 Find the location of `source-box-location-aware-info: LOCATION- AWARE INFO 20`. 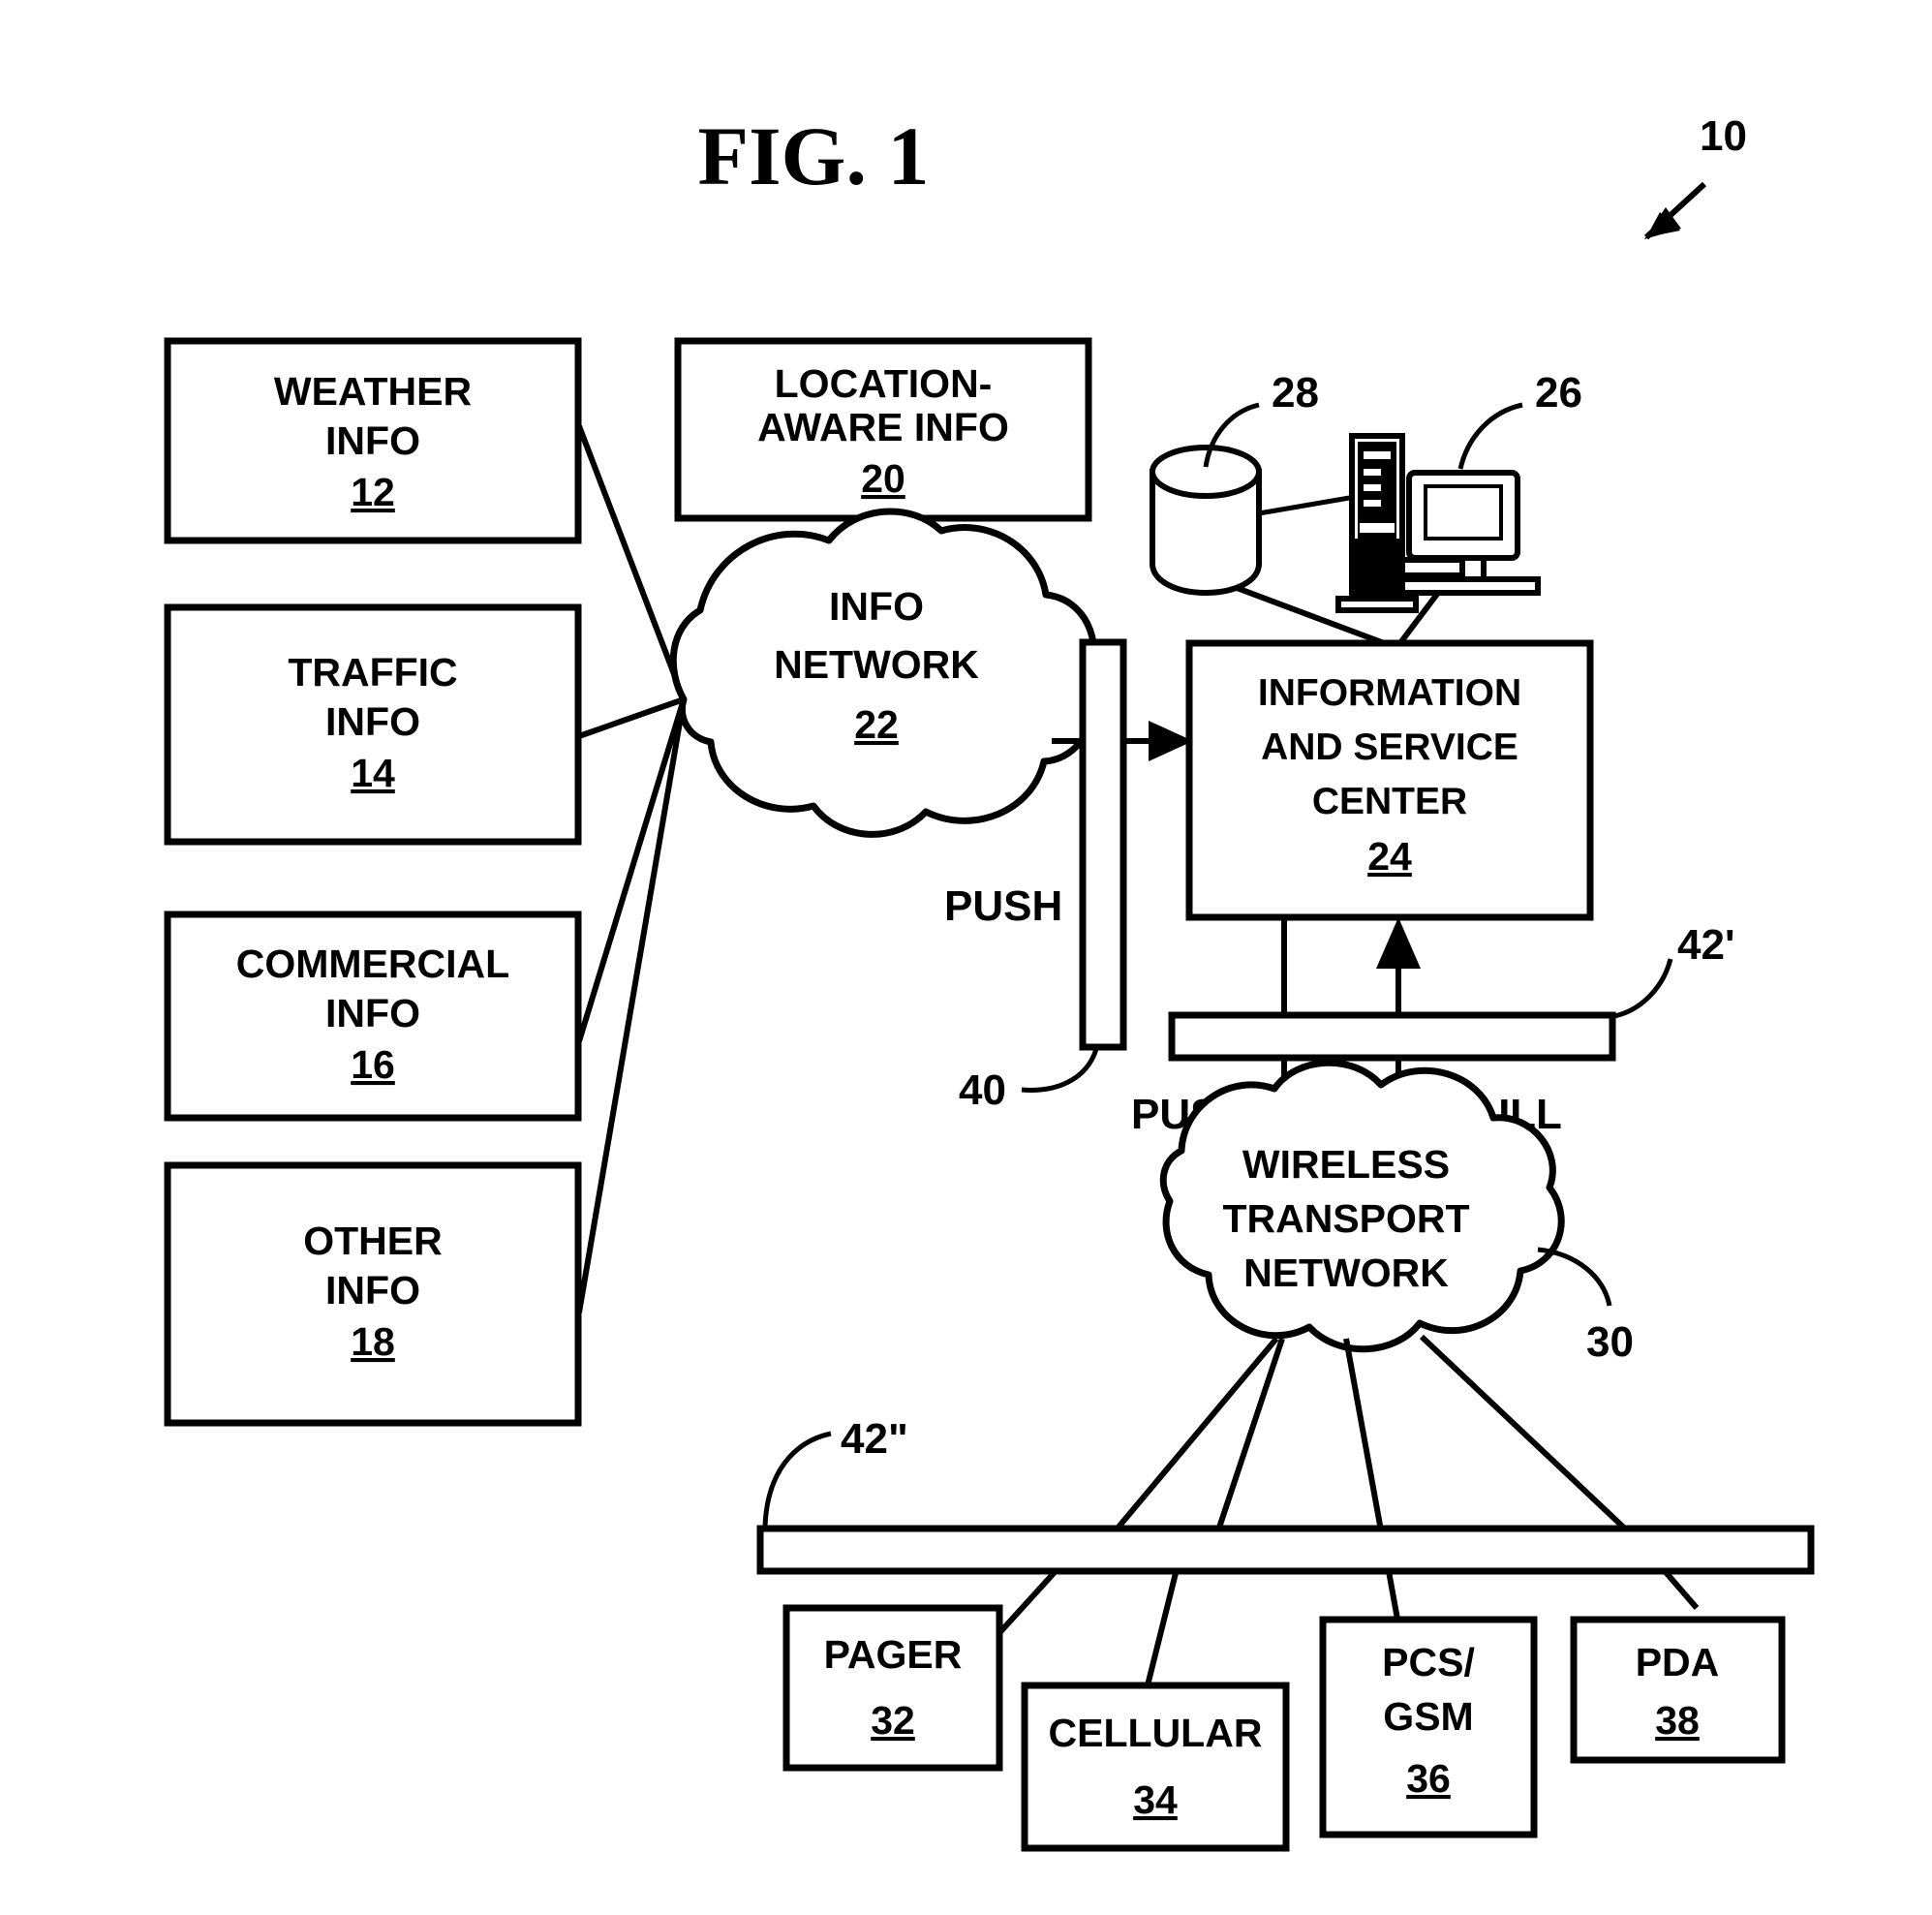

source-box-location-aware-info: LOCATION- AWARE INFO 20 is located at coordinates (883, 429).